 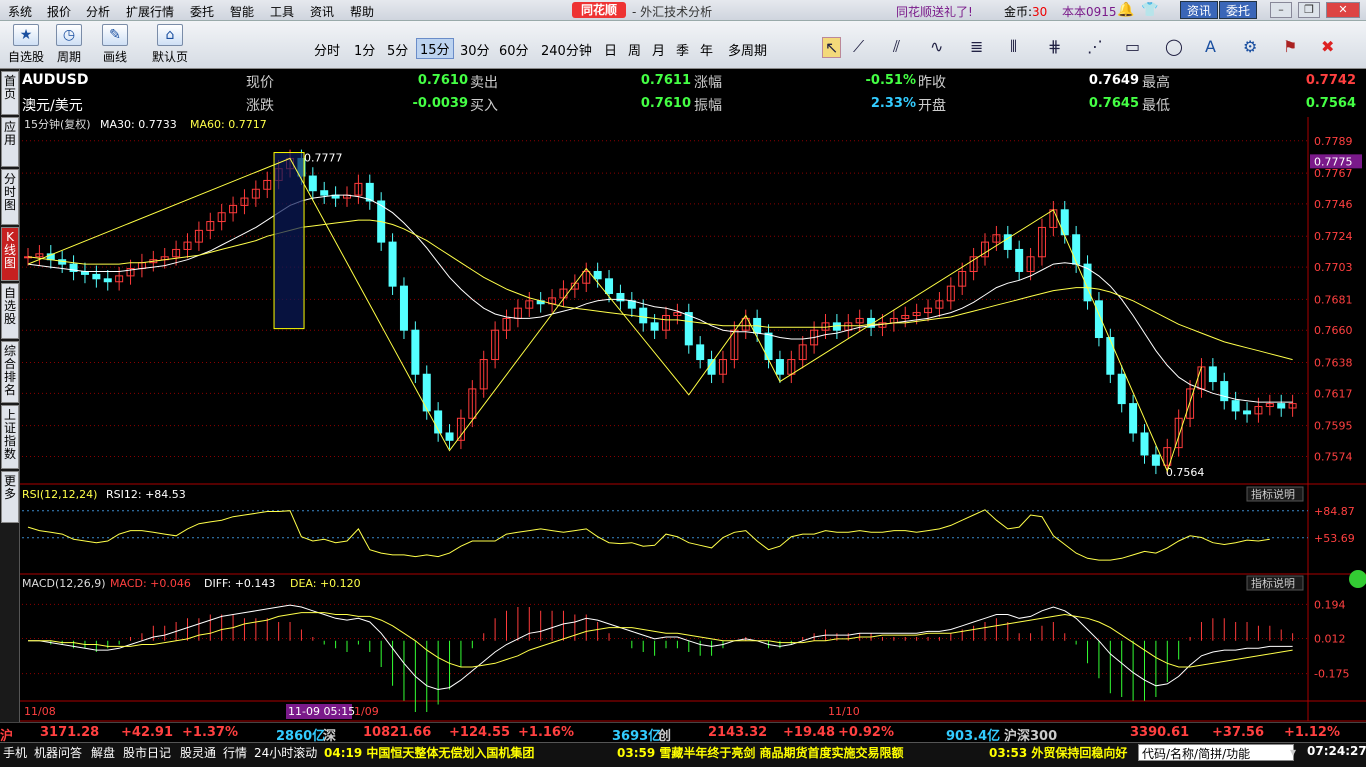 What do you see at coordinates (362, 11) in the screenshot?
I see `menu-item-help: 帮助` at bounding box center [362, 11].